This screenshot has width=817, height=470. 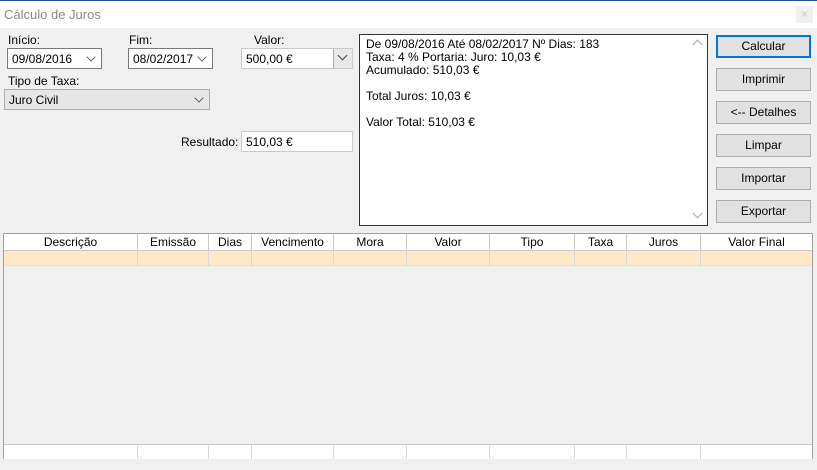 I want to click on limpar-button: Limpar, so click(x=763, y=145).